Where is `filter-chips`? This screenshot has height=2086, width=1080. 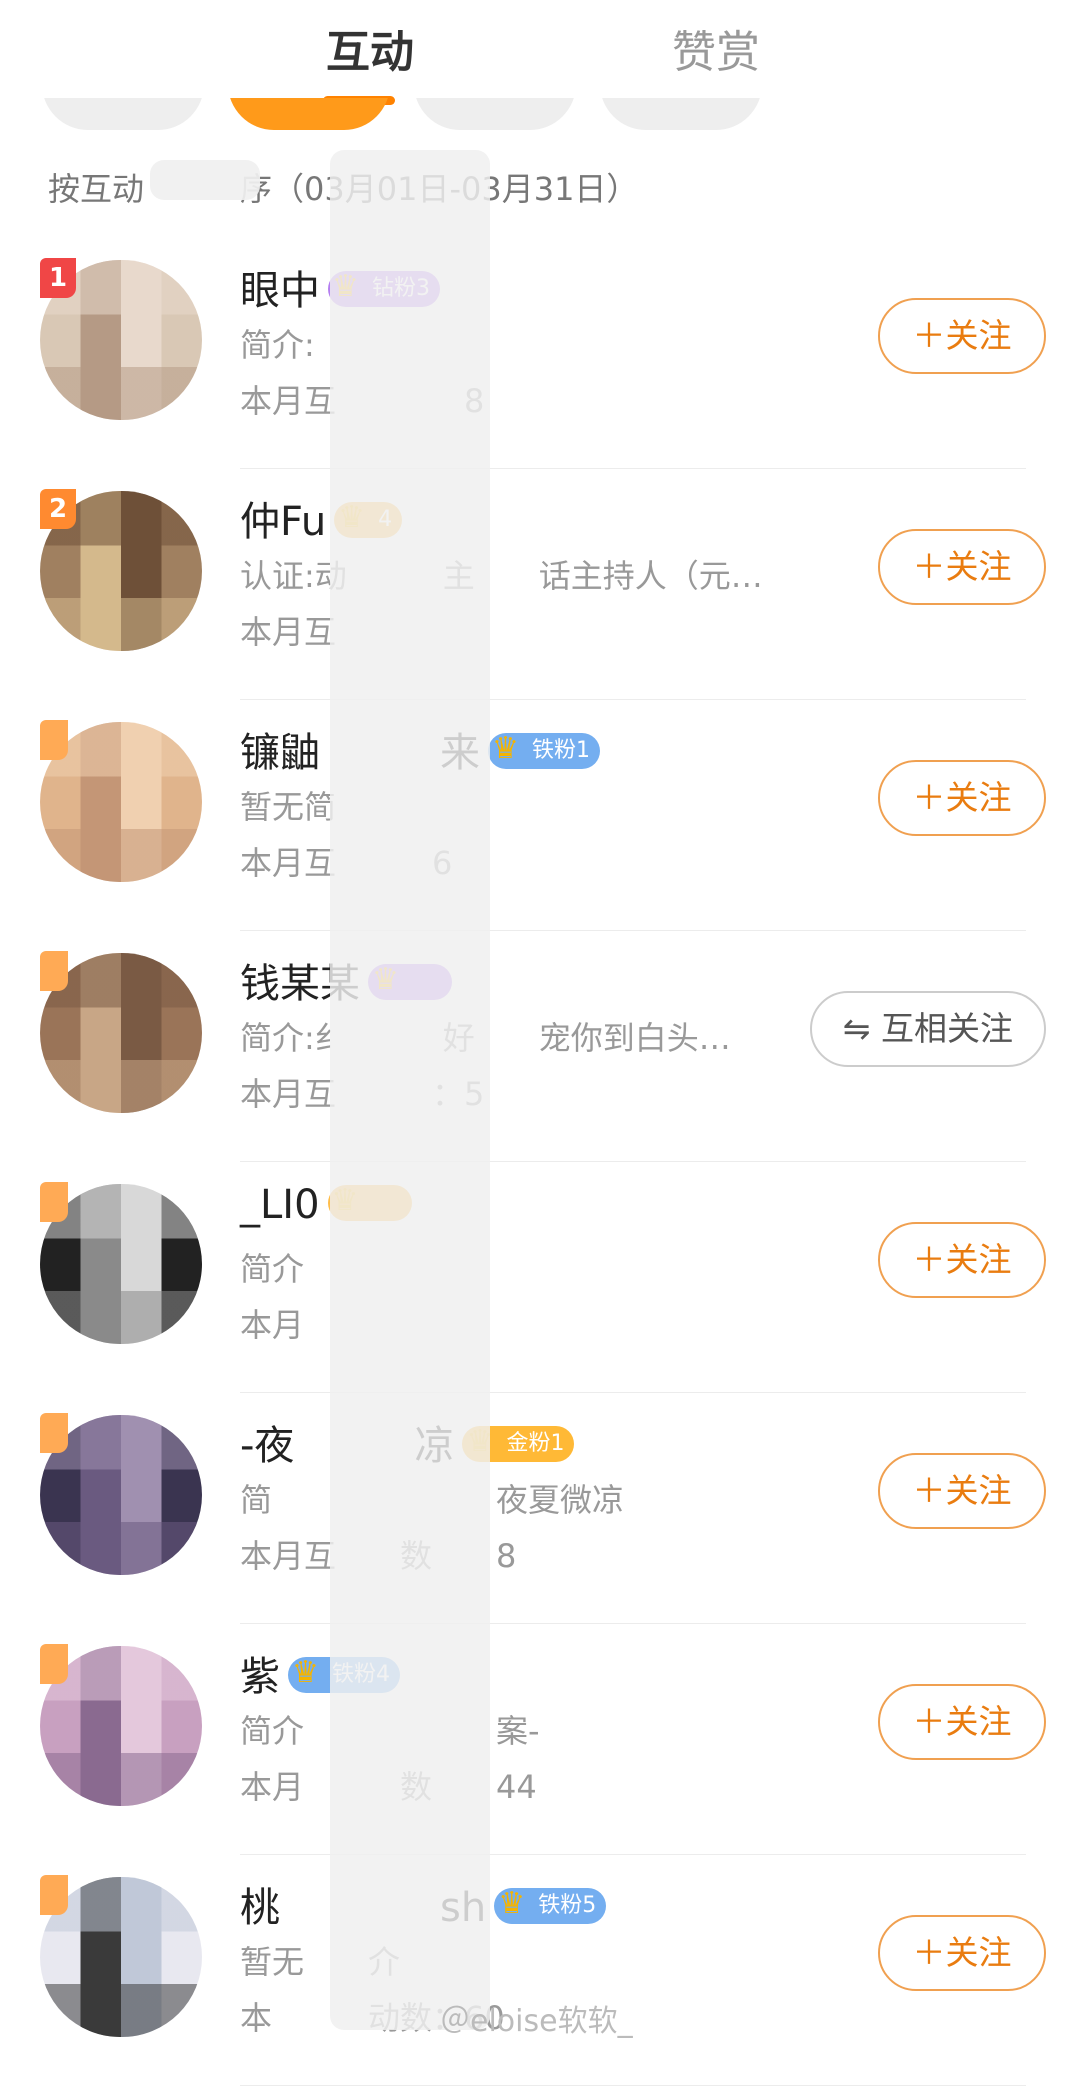 filter-chips is located at coordinates (540, 115).